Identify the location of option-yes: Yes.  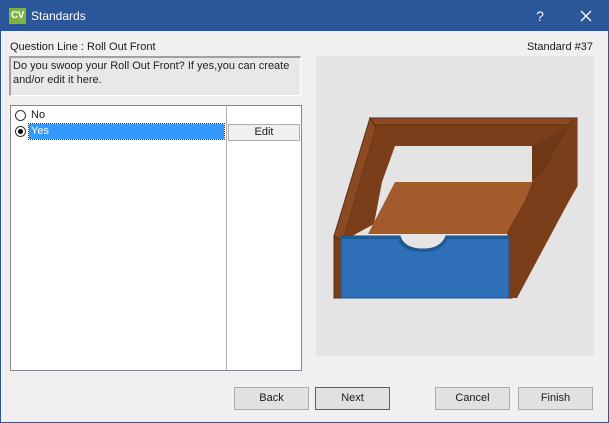
(119, 131).